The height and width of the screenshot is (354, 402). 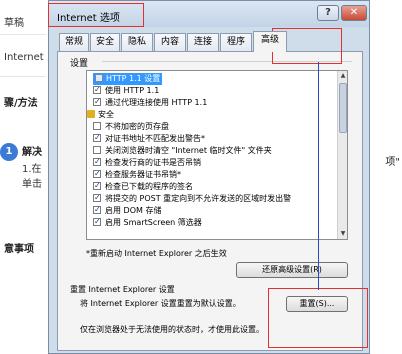 I want to click on bg-item-draft: 草稿, so click(x=14, y=21).